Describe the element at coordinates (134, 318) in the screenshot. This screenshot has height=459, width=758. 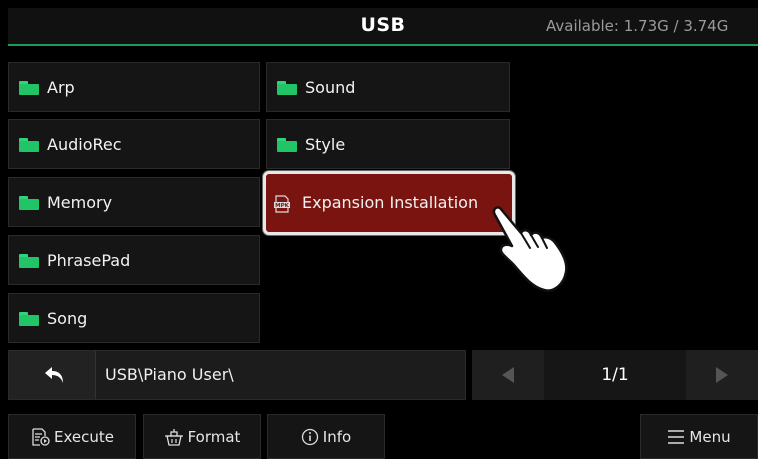
I see `folder-item-song: Song` at that location.